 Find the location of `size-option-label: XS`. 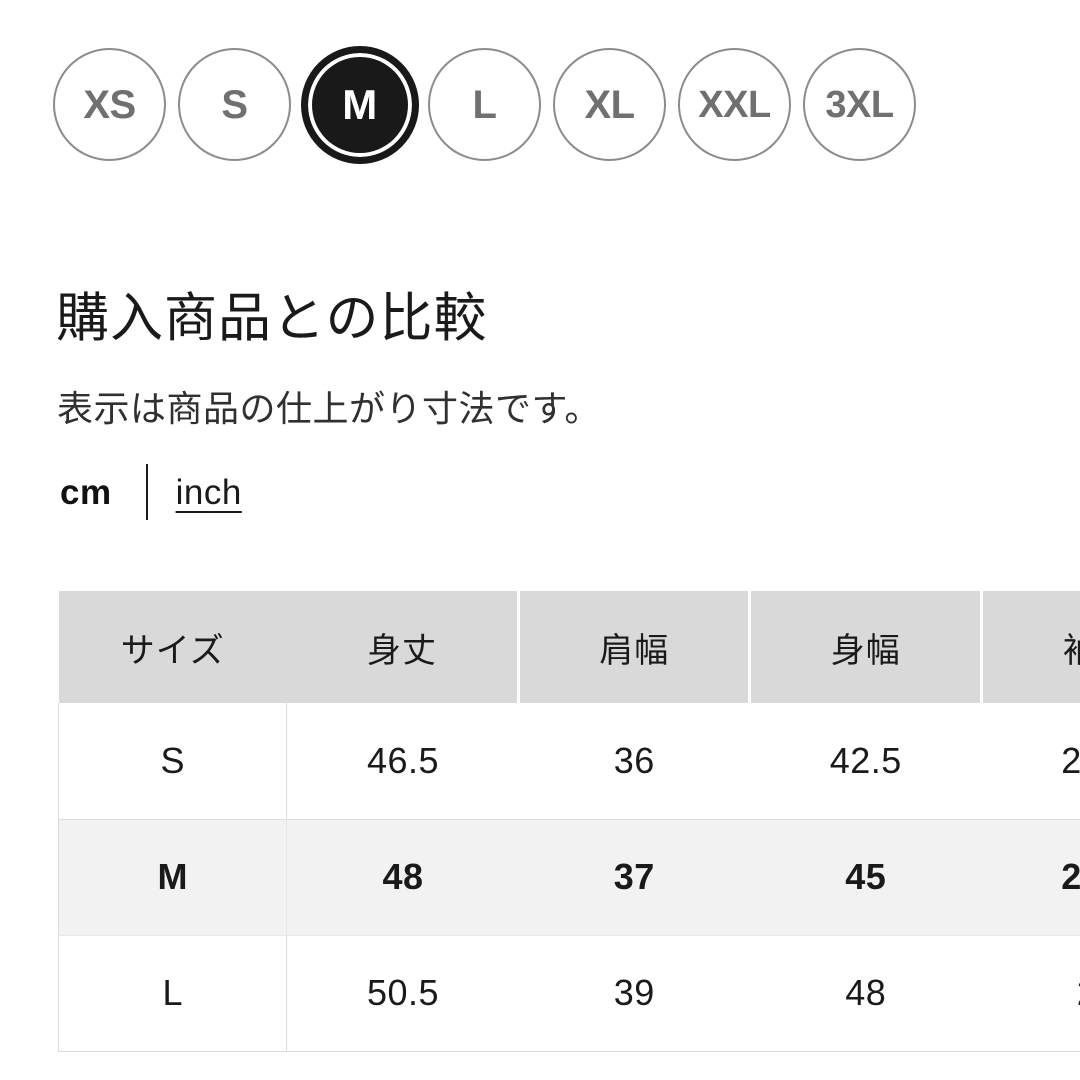

size-option-label: XS is located at coordinates (109, 104).